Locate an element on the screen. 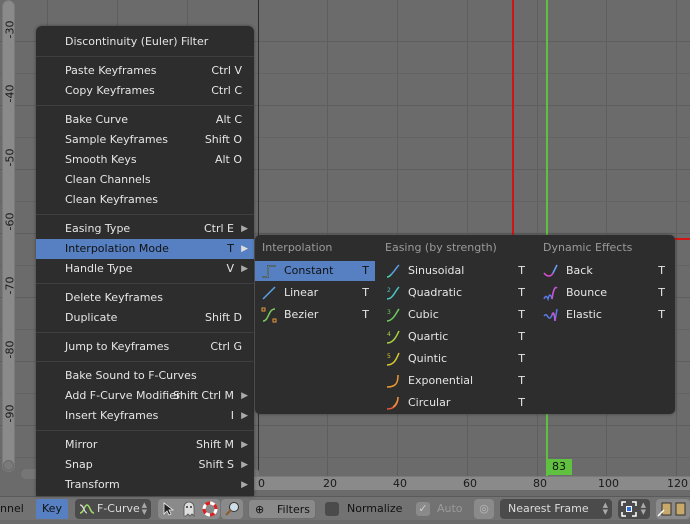 The height and width of the screenshot is (524, 690). bounce-icon is located at coordinates (550, 293).